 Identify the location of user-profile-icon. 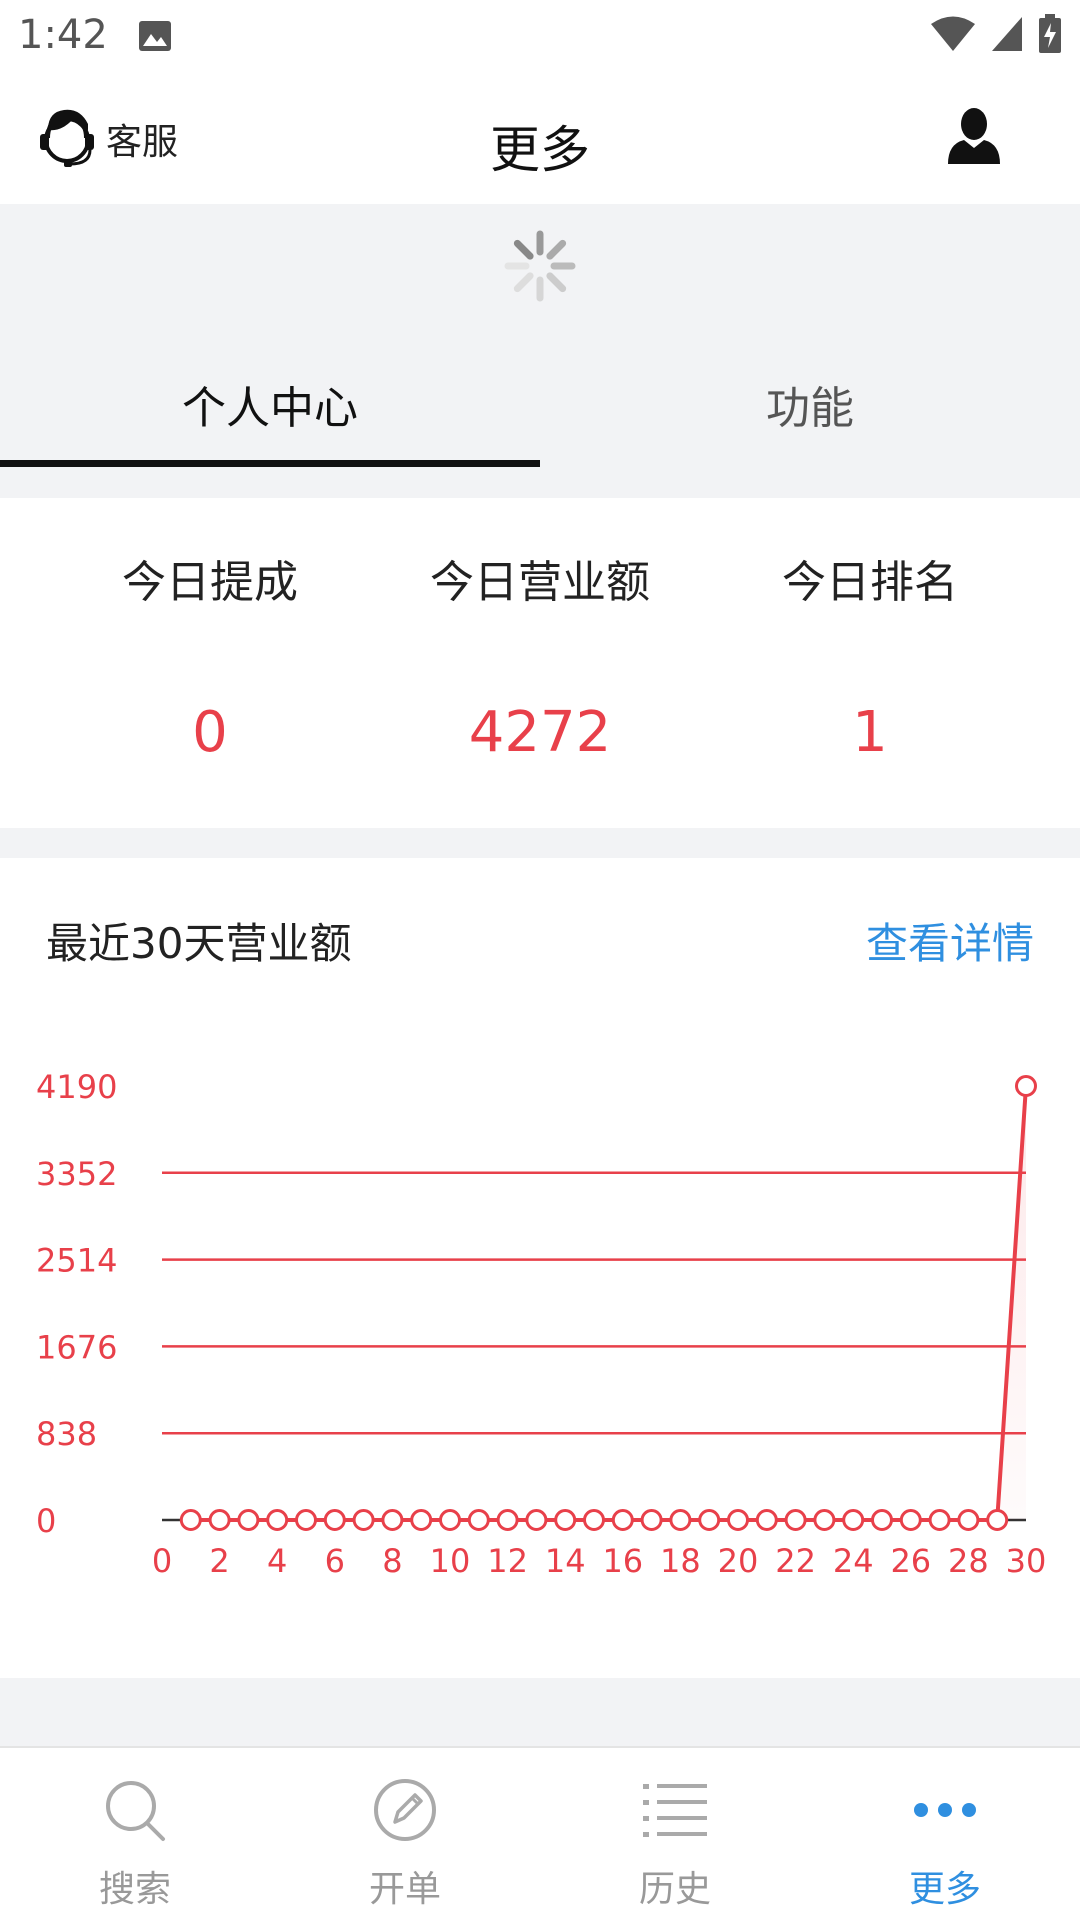
(974, 136).